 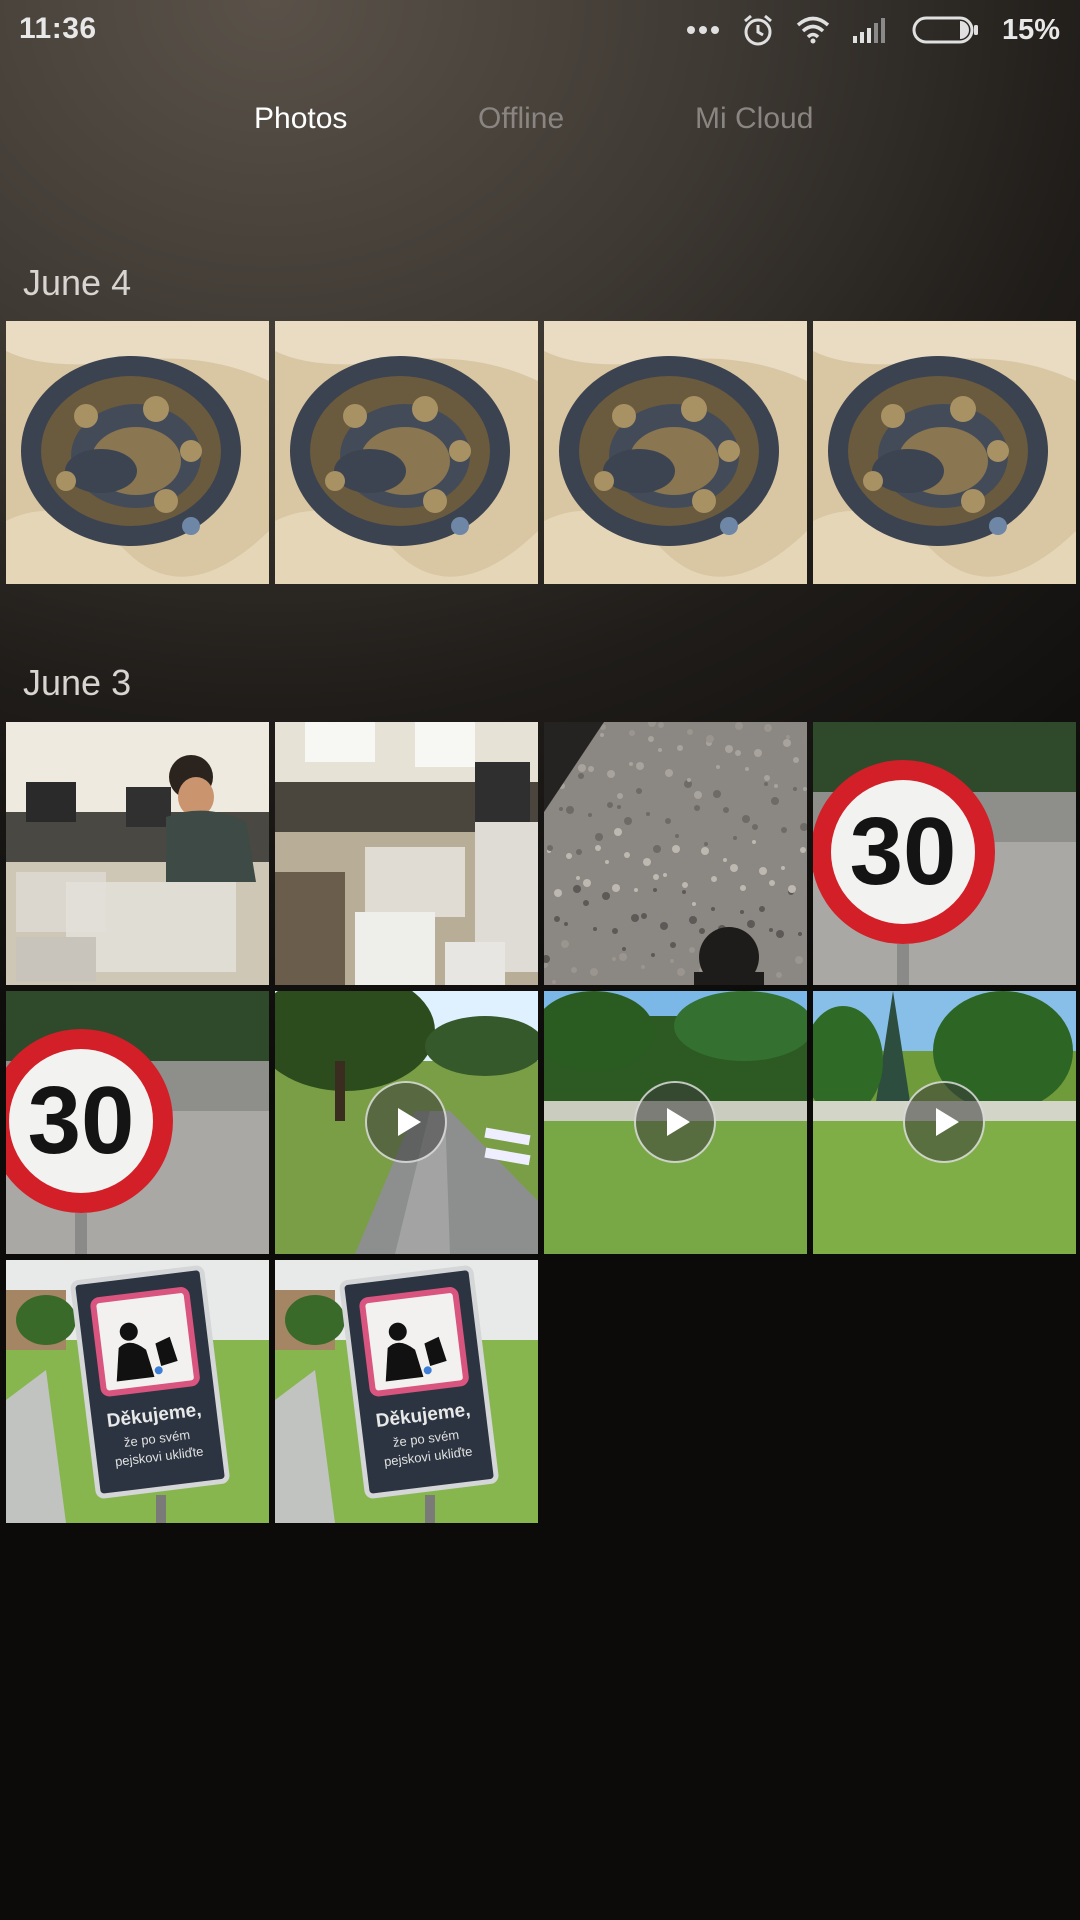 What do you see at coordinates (77, 682) in the screenshot?
I see `section-date-label: June 3` at bounding box center [77, 682].